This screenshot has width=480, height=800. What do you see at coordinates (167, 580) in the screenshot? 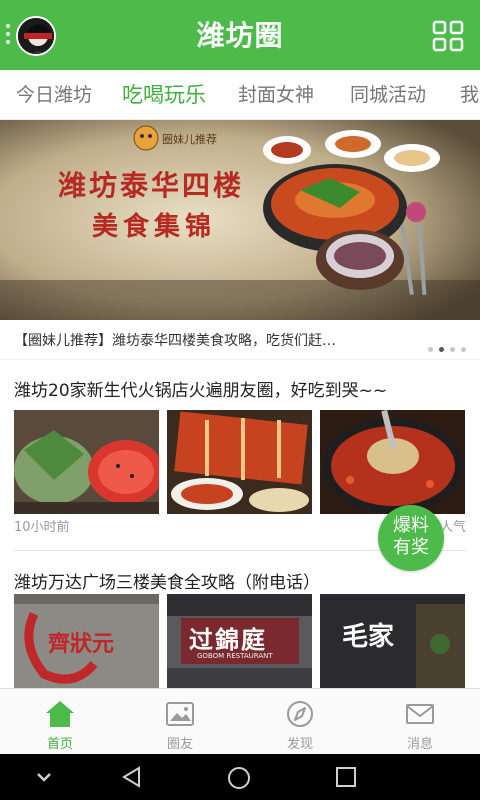
I see `article-title: 潍坊万达广场三楼美食全攻略（附电话）` at bounding box center [167, 580].